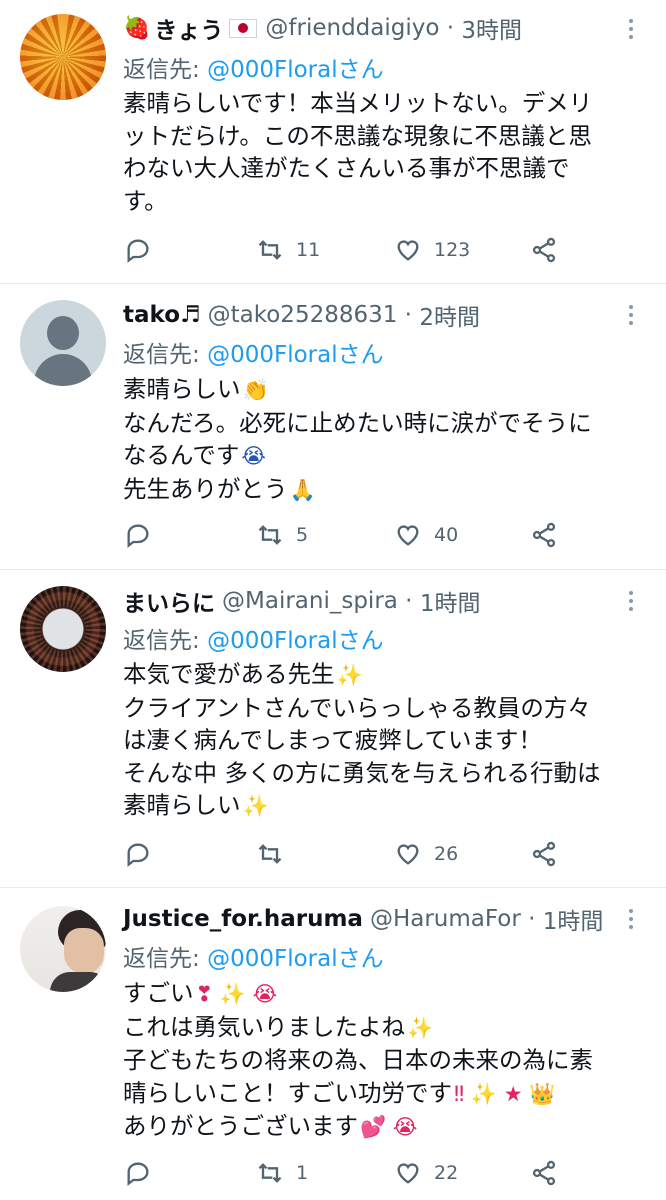 This screenshot has height=1200, width=666. Describe the element at coordinates (383, 1028) in the screenshot. I see `tweet-text-line: これは勇気いりましたよね✨` at that location.